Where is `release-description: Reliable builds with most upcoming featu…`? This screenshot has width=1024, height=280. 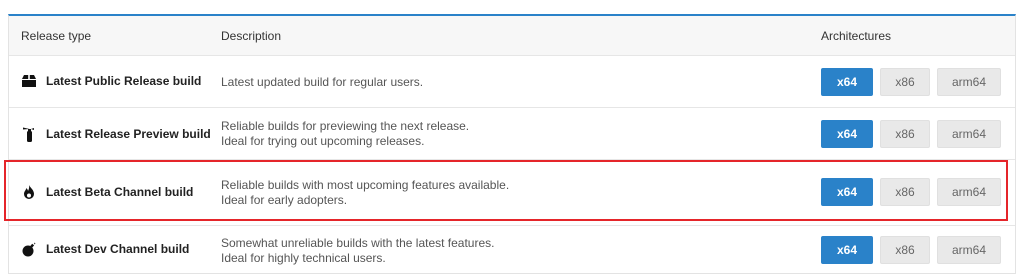
release-description: Reliable builds with most upcoming featu… is located at coordinates (365, 193).